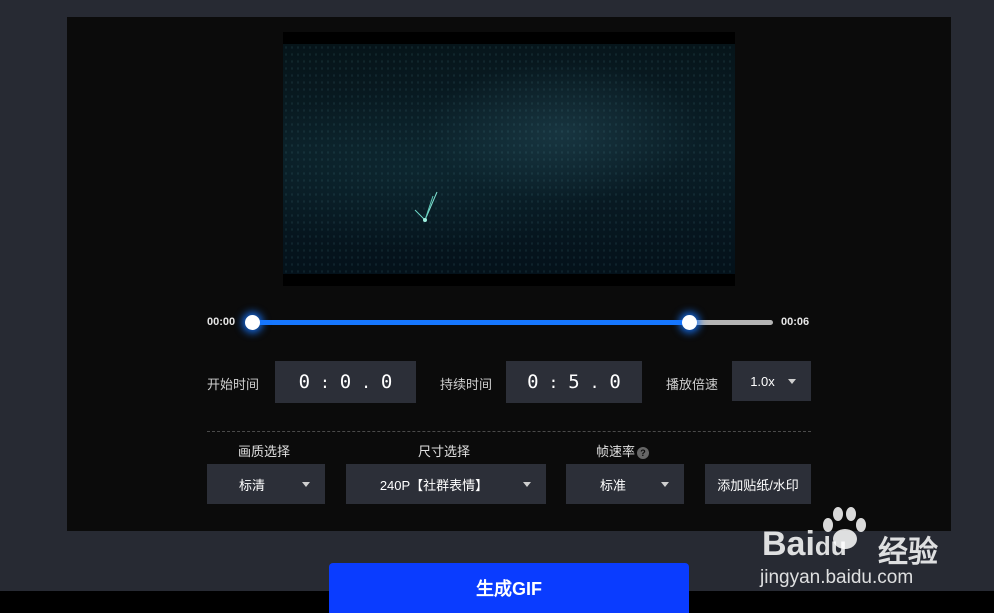 This screenshot has height=613, width=994. I want to click on help-icon: ?, so click(643, 452).